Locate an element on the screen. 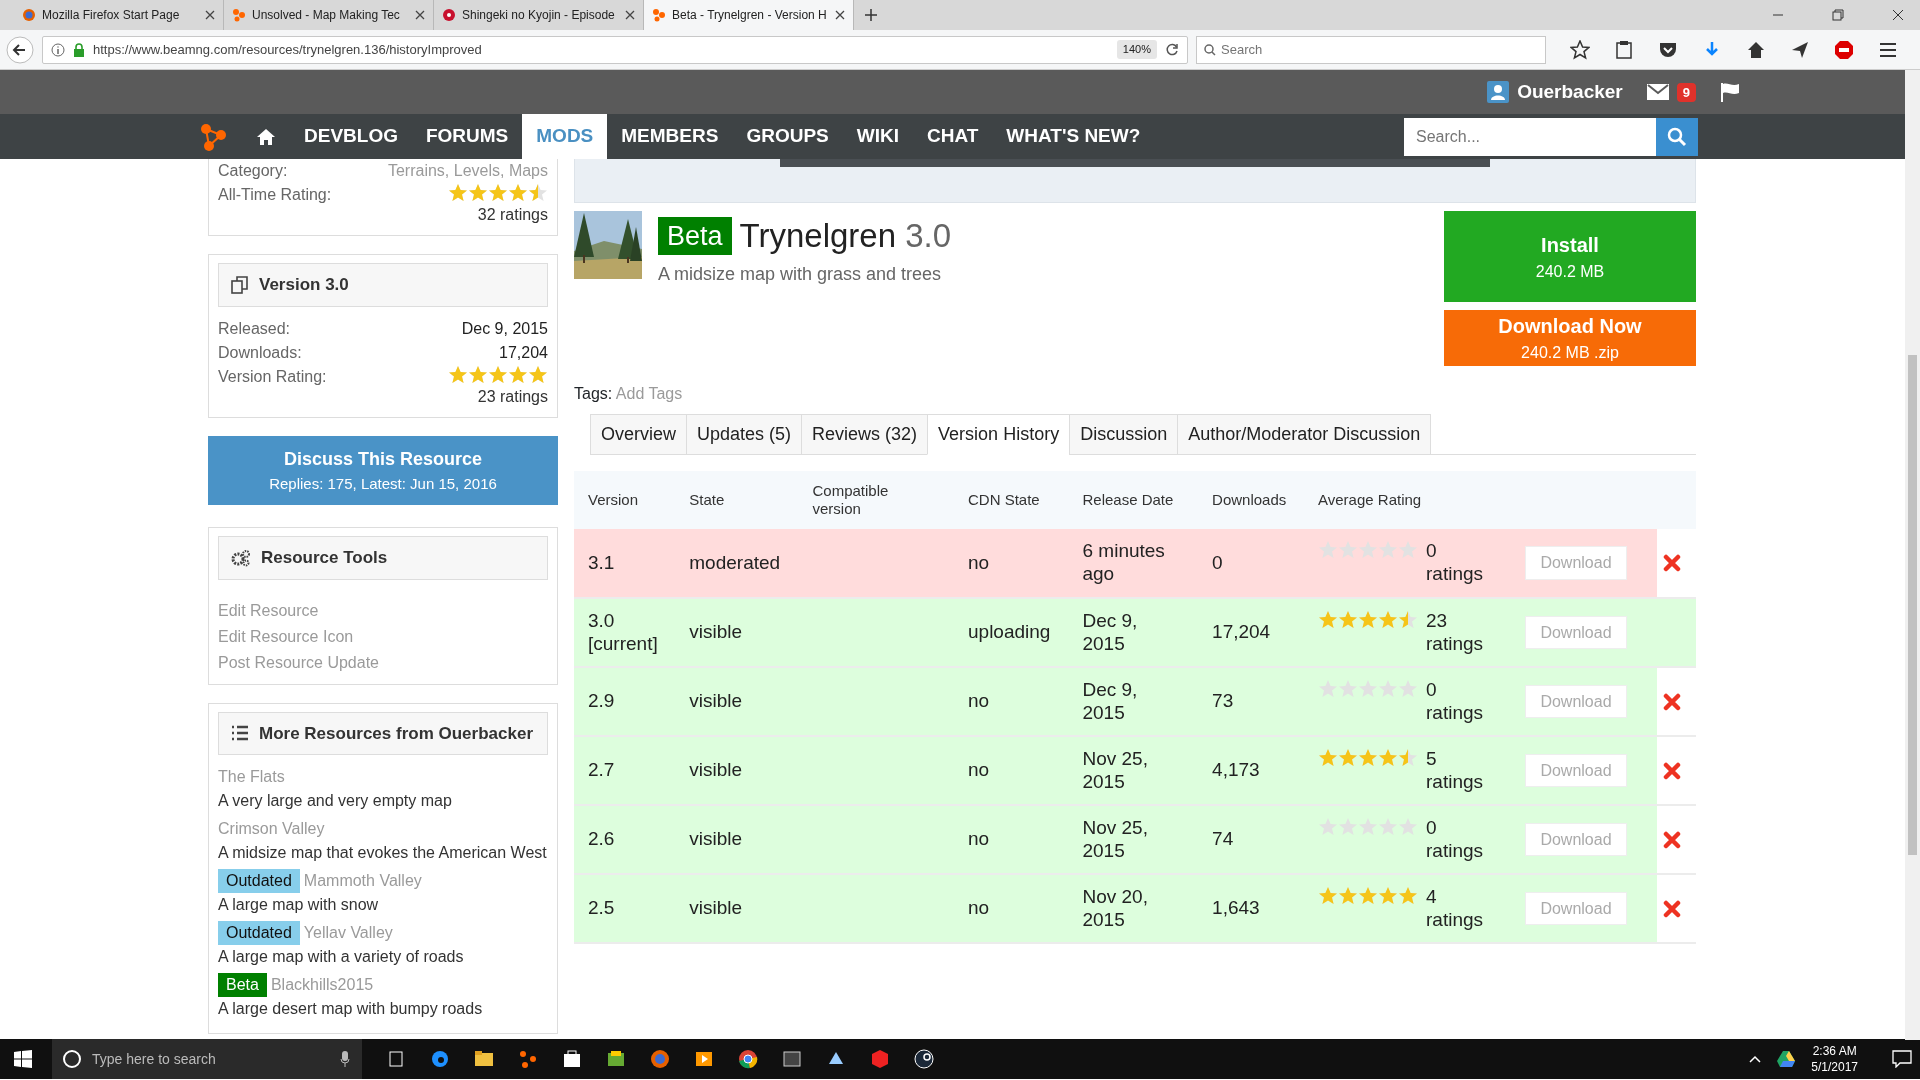 The width and height of the screenshot is (1920, 1080). table-cell: no is located at coordinates (979, 908).